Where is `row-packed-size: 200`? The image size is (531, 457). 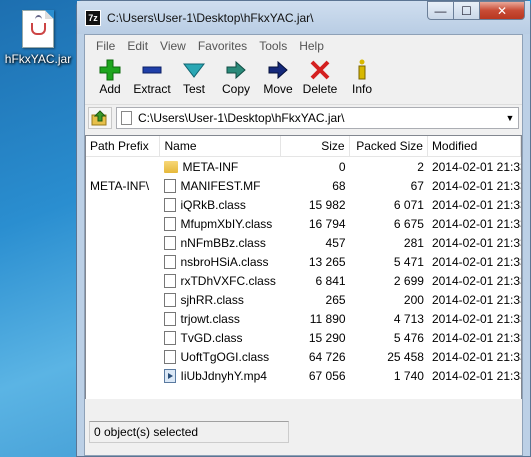
row-packed-size: 200 is located at coordinates (413, 299).